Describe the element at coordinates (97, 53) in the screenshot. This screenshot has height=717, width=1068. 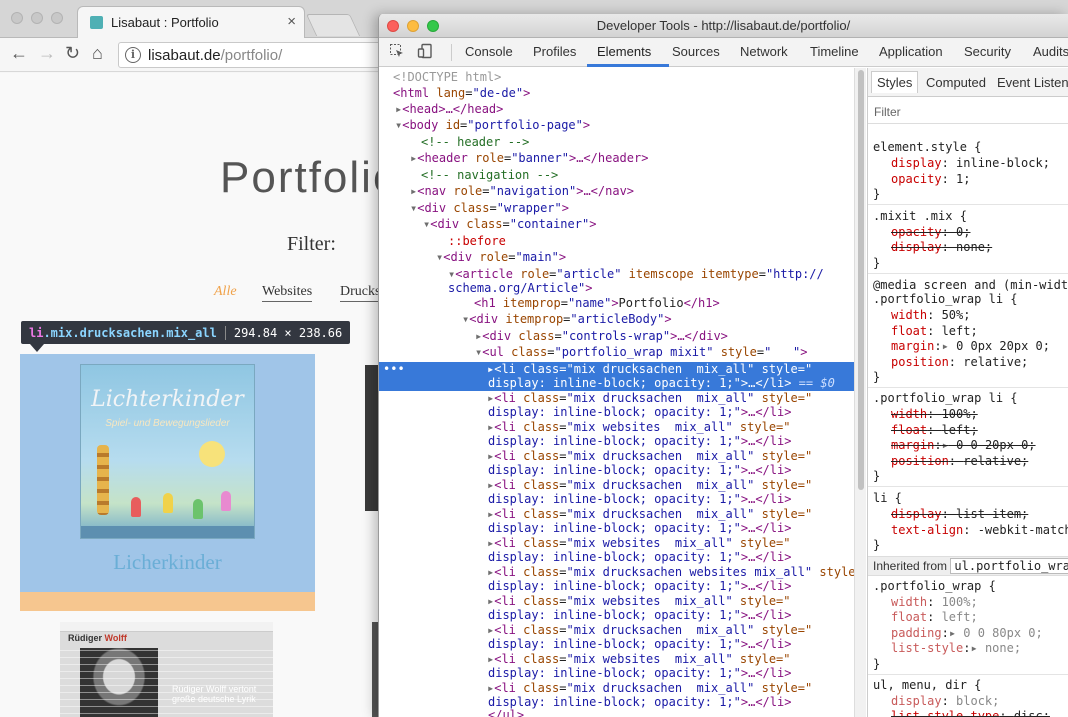
I see `home-icon: ⌂` at that location.